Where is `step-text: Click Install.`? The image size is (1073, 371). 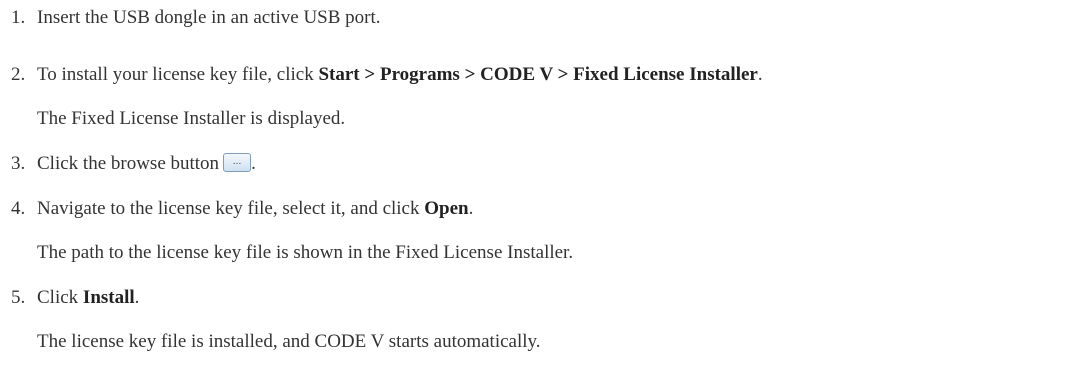 step-text: Click Install. is located at coordinates (88, 298).